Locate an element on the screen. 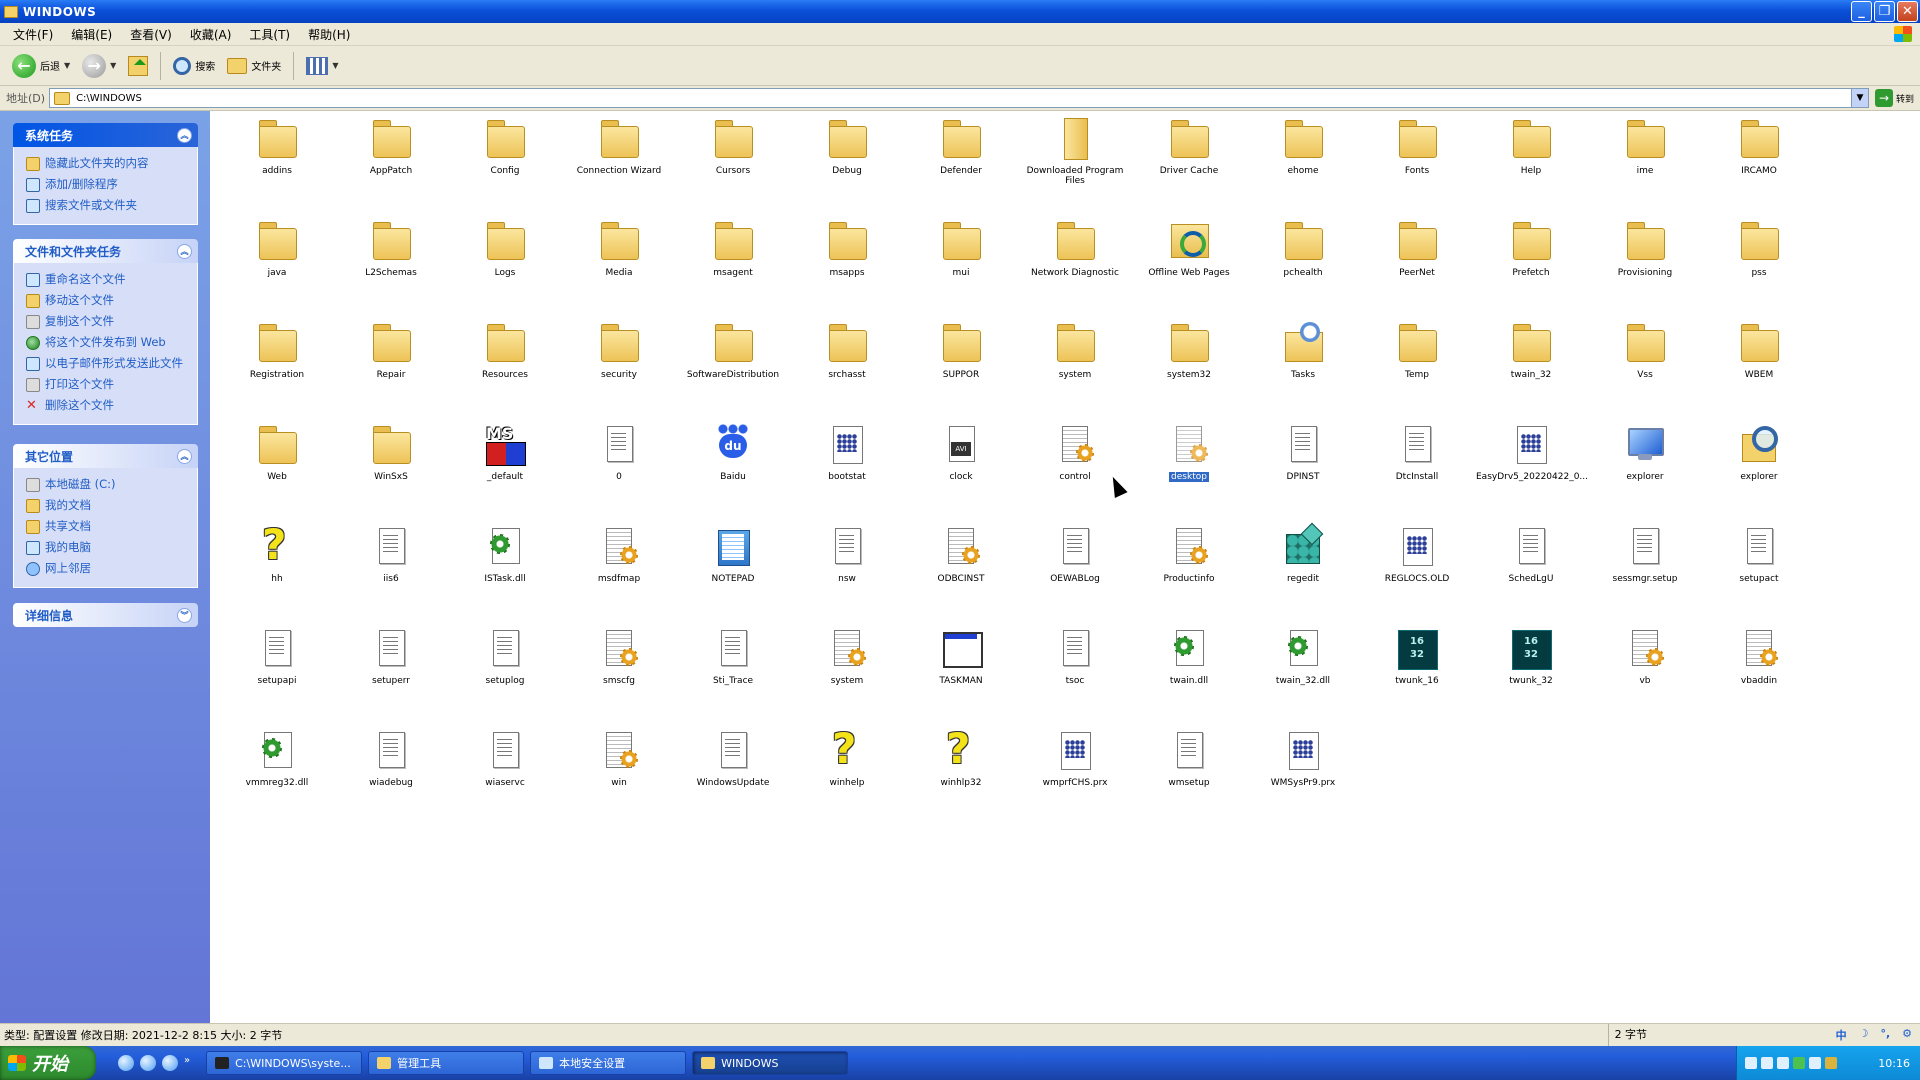 The width and height of the screenshot is (1920, 1080). menu-help: 帮助(H) is located at coordinates (329, 34).